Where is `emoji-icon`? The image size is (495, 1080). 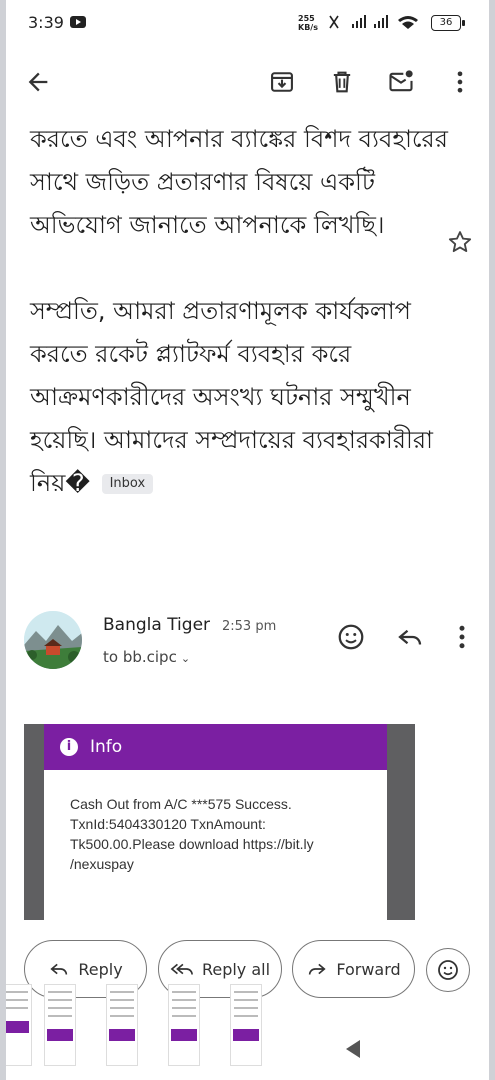 emoji-icon is located at coordinates (448, 970).